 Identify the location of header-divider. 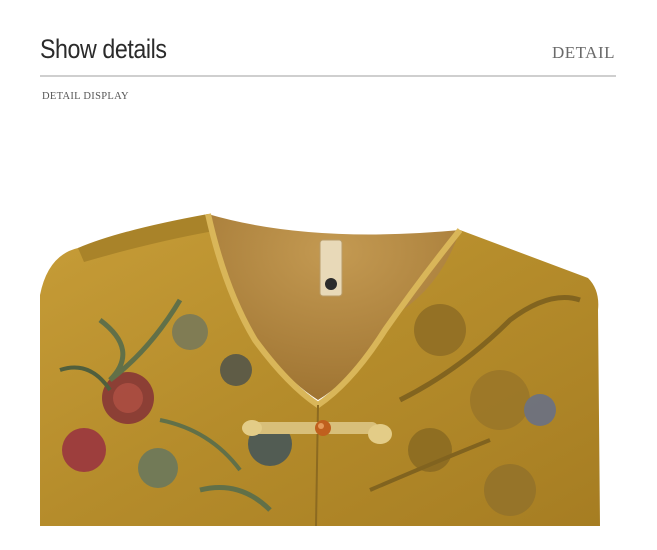
(328, 76).